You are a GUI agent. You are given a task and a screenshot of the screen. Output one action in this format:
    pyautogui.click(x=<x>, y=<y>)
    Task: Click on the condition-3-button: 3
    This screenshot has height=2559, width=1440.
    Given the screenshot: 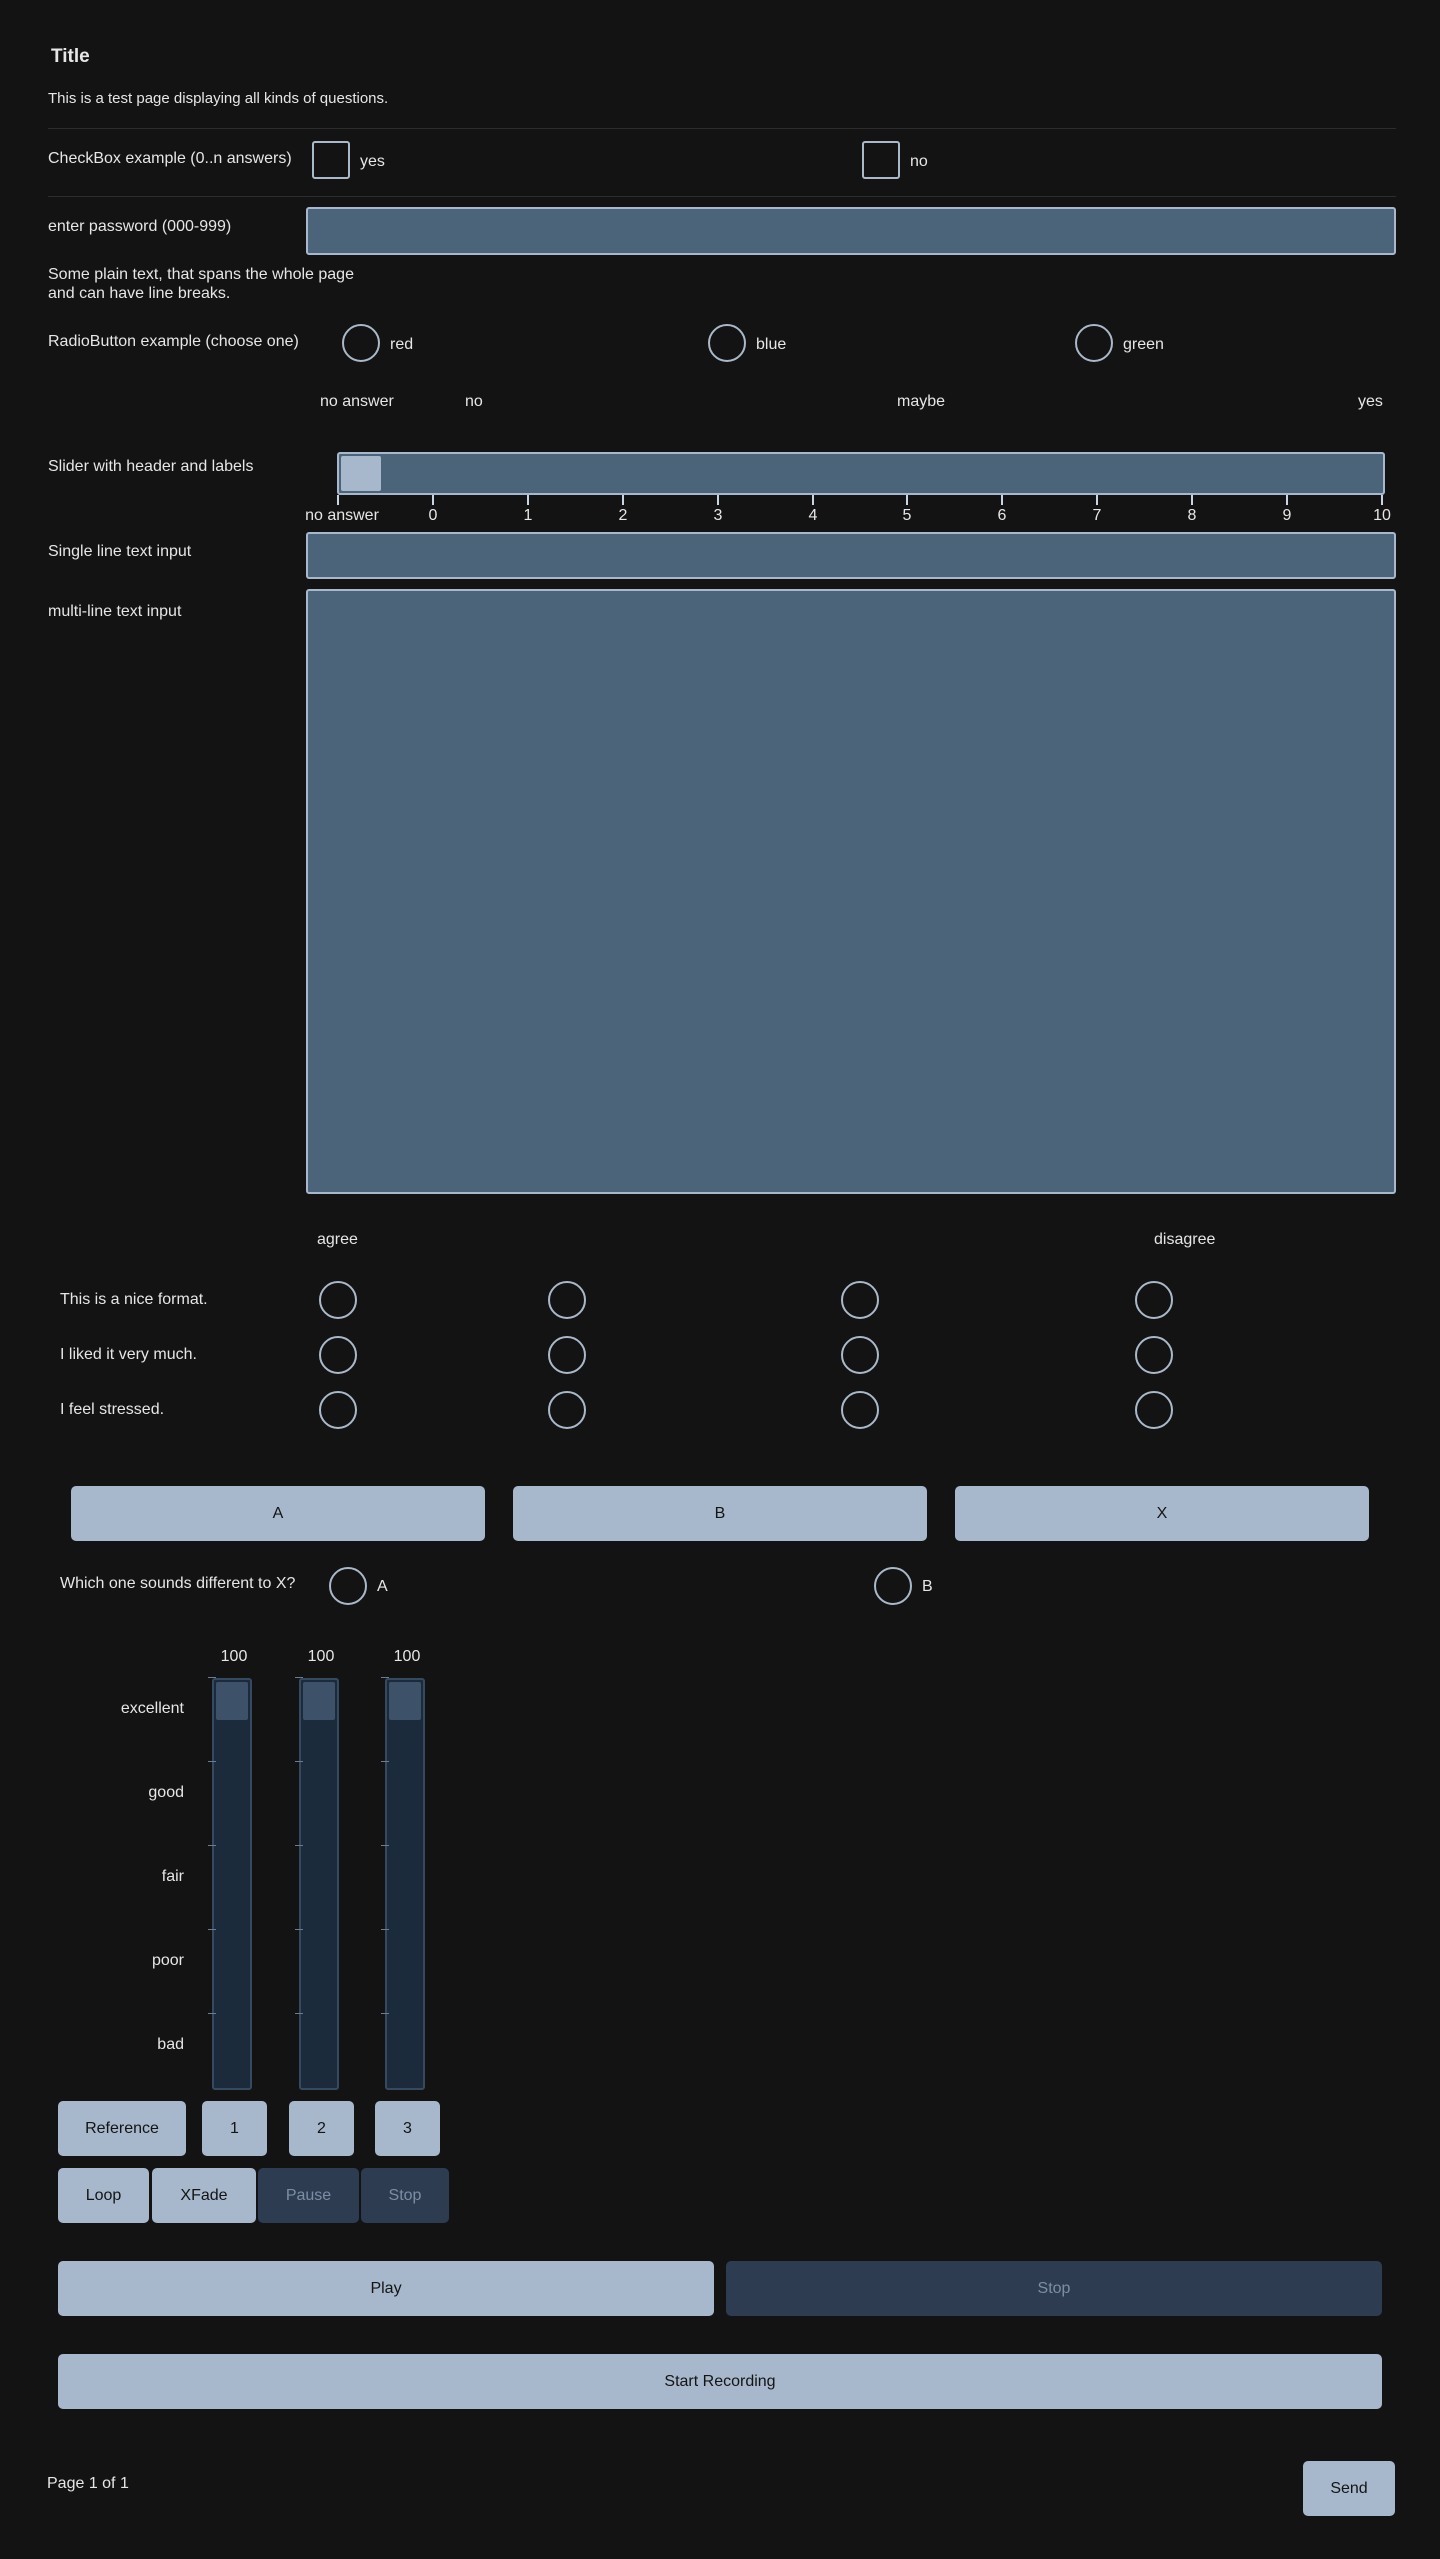 What is the action you would take?
    pyautogui.click(x=407, y=2128)
    